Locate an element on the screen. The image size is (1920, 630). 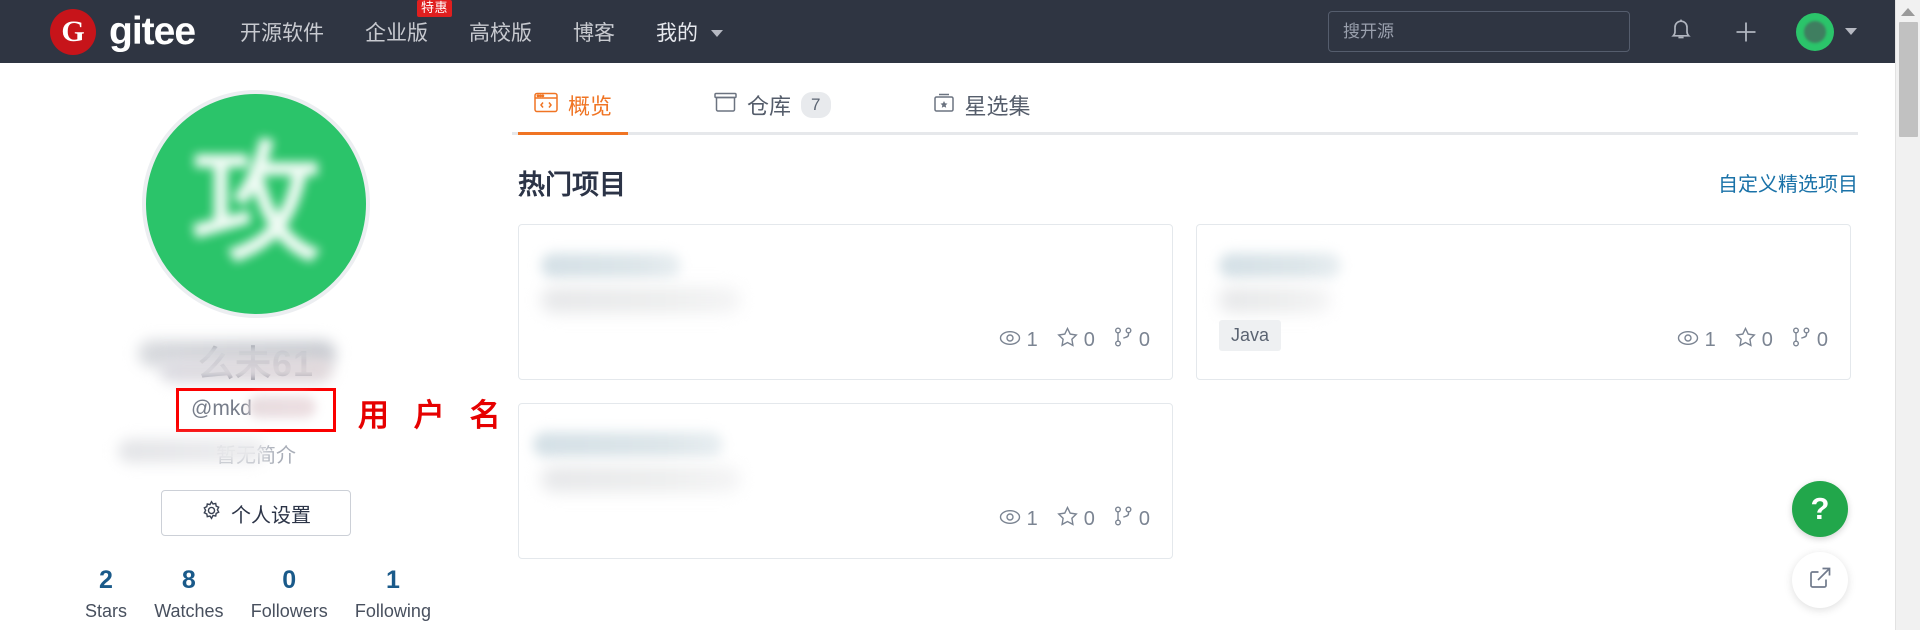
notifications-bell-icon is located at coordinates (1681, 31).